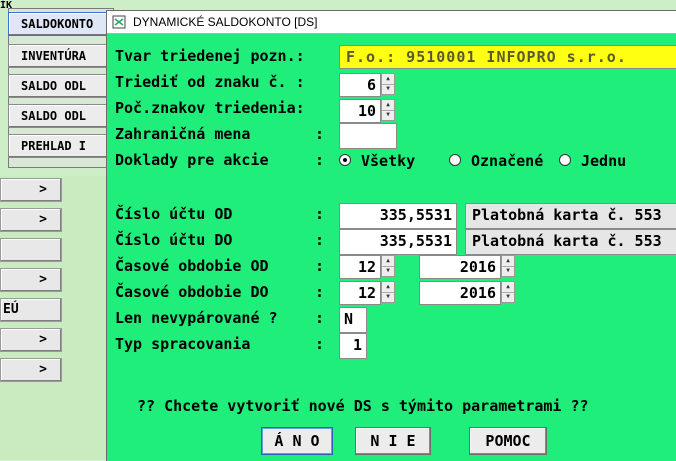 This screenshot has width=676, height=461. Describe the element at coordinates (570, 242) in the screenshot. I see `ucet-do-description: Platobná karta č. 553` at that location.